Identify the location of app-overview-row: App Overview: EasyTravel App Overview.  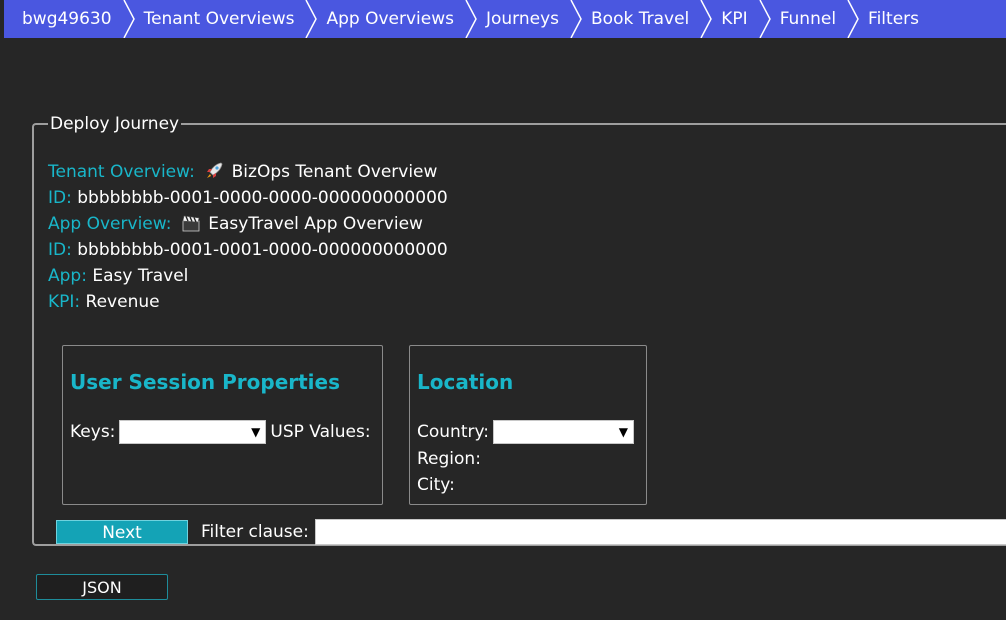
(248, 224).